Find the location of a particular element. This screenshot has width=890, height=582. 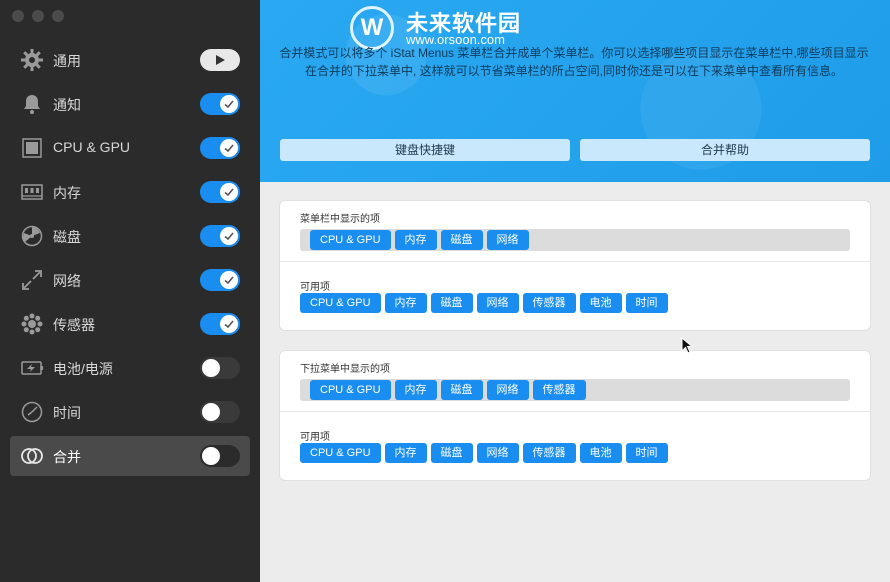

sidebar-item-label: CPU & GPU is located at coordinates (92, 147).